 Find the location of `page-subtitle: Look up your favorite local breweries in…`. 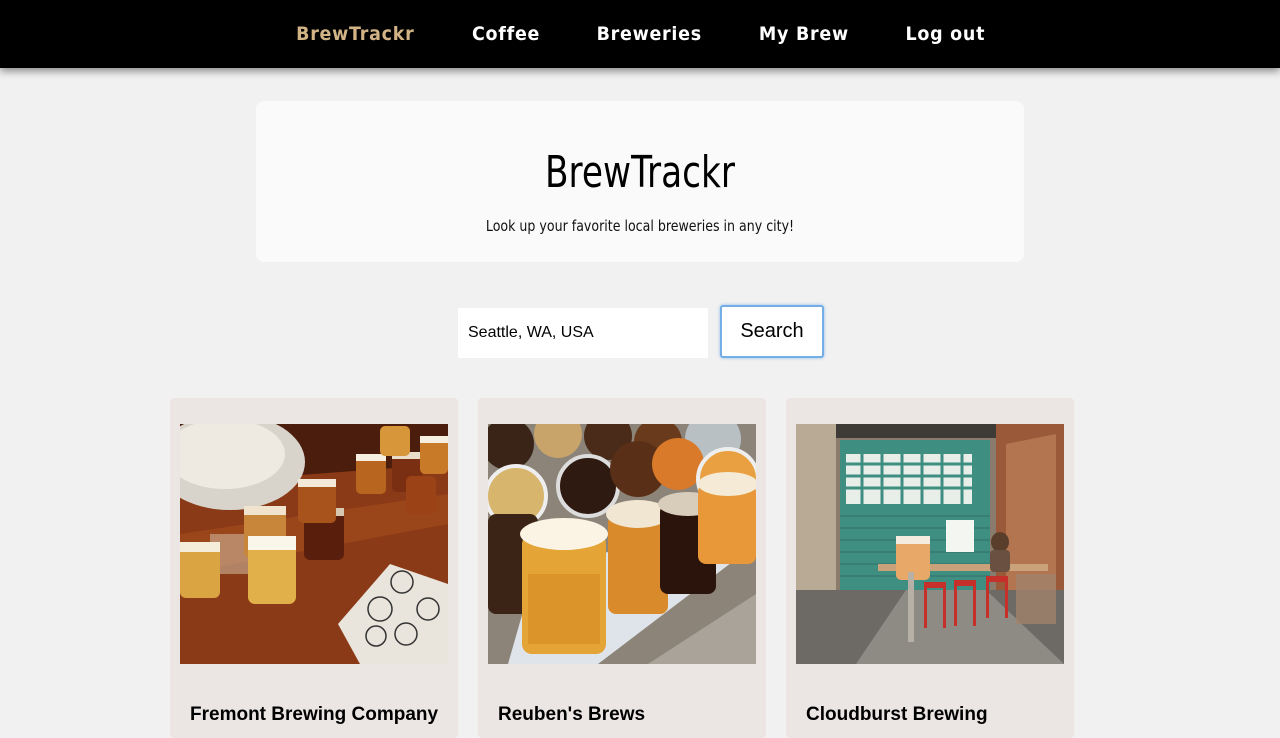

page-subtitle: Look up your favorite local breweries in… is located at coordinates (640, 226).